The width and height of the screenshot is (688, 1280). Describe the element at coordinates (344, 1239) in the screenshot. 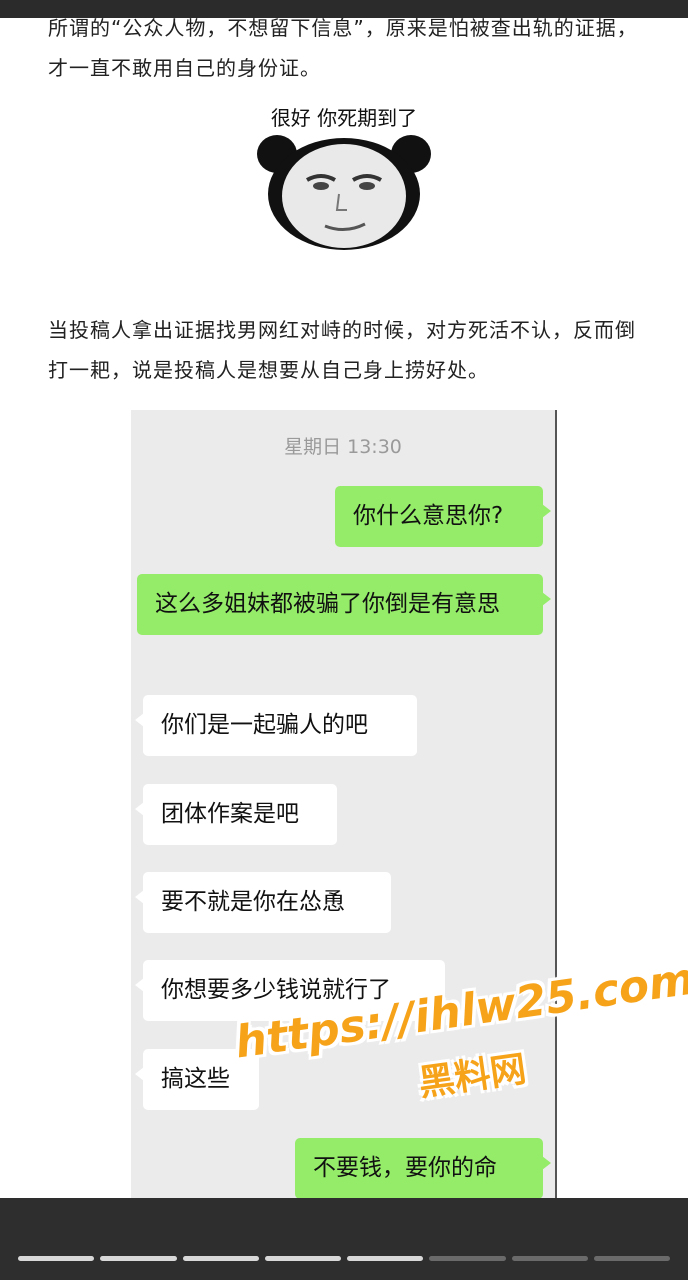

I see `bottom-bar` at that location.